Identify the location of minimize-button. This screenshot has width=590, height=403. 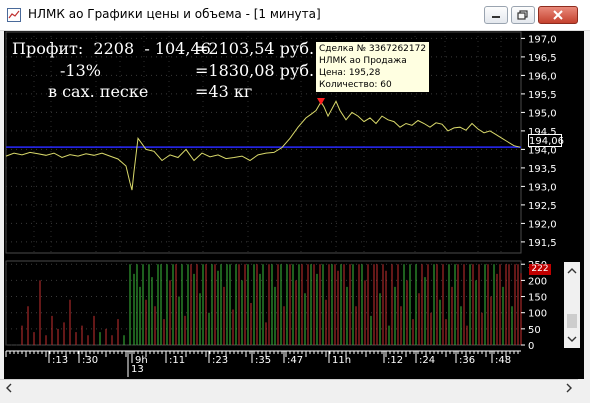
(496, 15).